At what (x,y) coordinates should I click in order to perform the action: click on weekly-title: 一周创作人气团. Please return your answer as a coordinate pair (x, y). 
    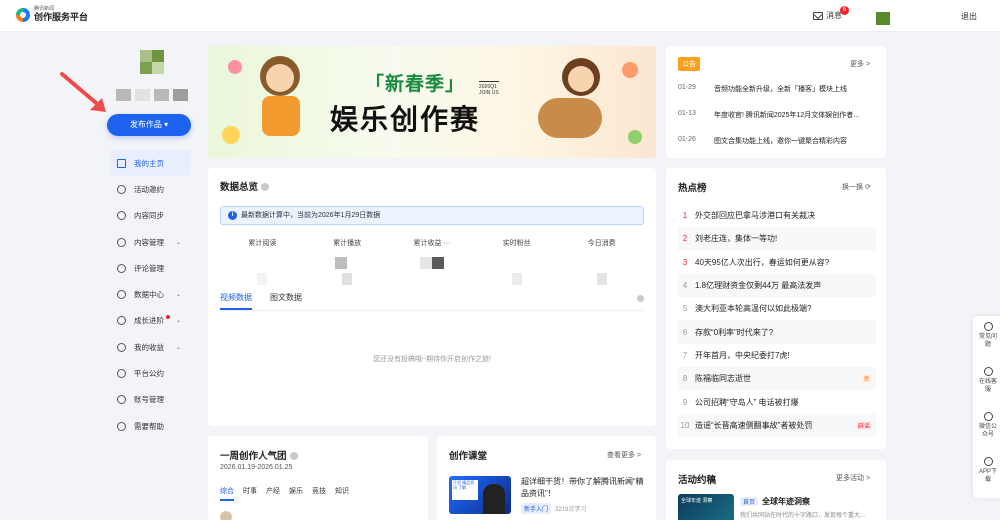
    Looking at the image, I should click on (259, 455).